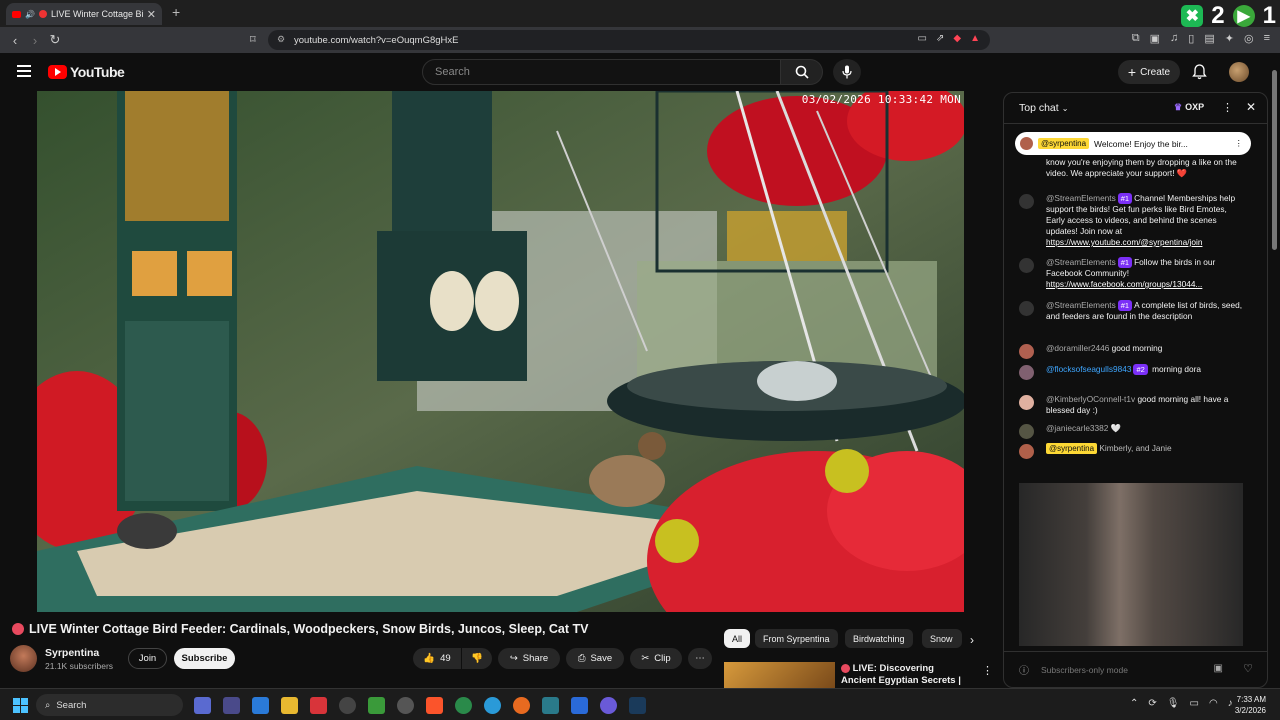 The image size is (1280, 720). I want to click on windows-start-icon, so click(20, 705).